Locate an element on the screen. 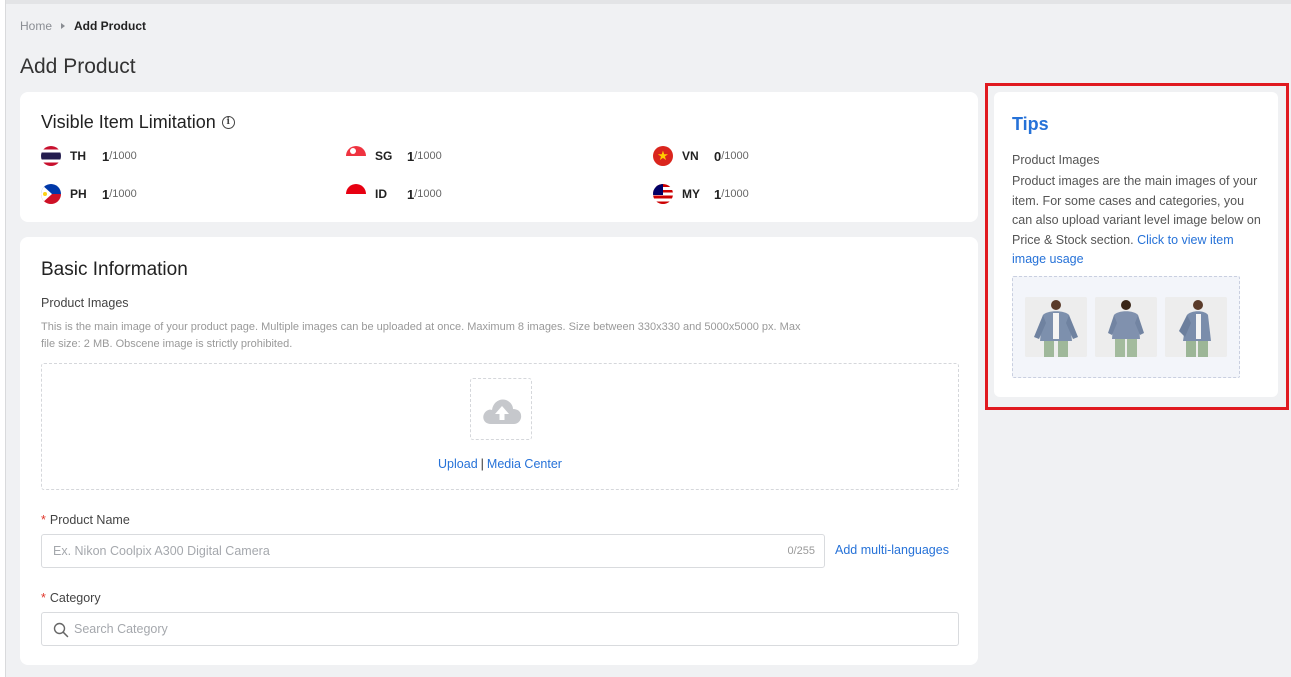 This screenshot has width=1291, height=677. product-images-label: Product Images is located at coordinates (85, 303).